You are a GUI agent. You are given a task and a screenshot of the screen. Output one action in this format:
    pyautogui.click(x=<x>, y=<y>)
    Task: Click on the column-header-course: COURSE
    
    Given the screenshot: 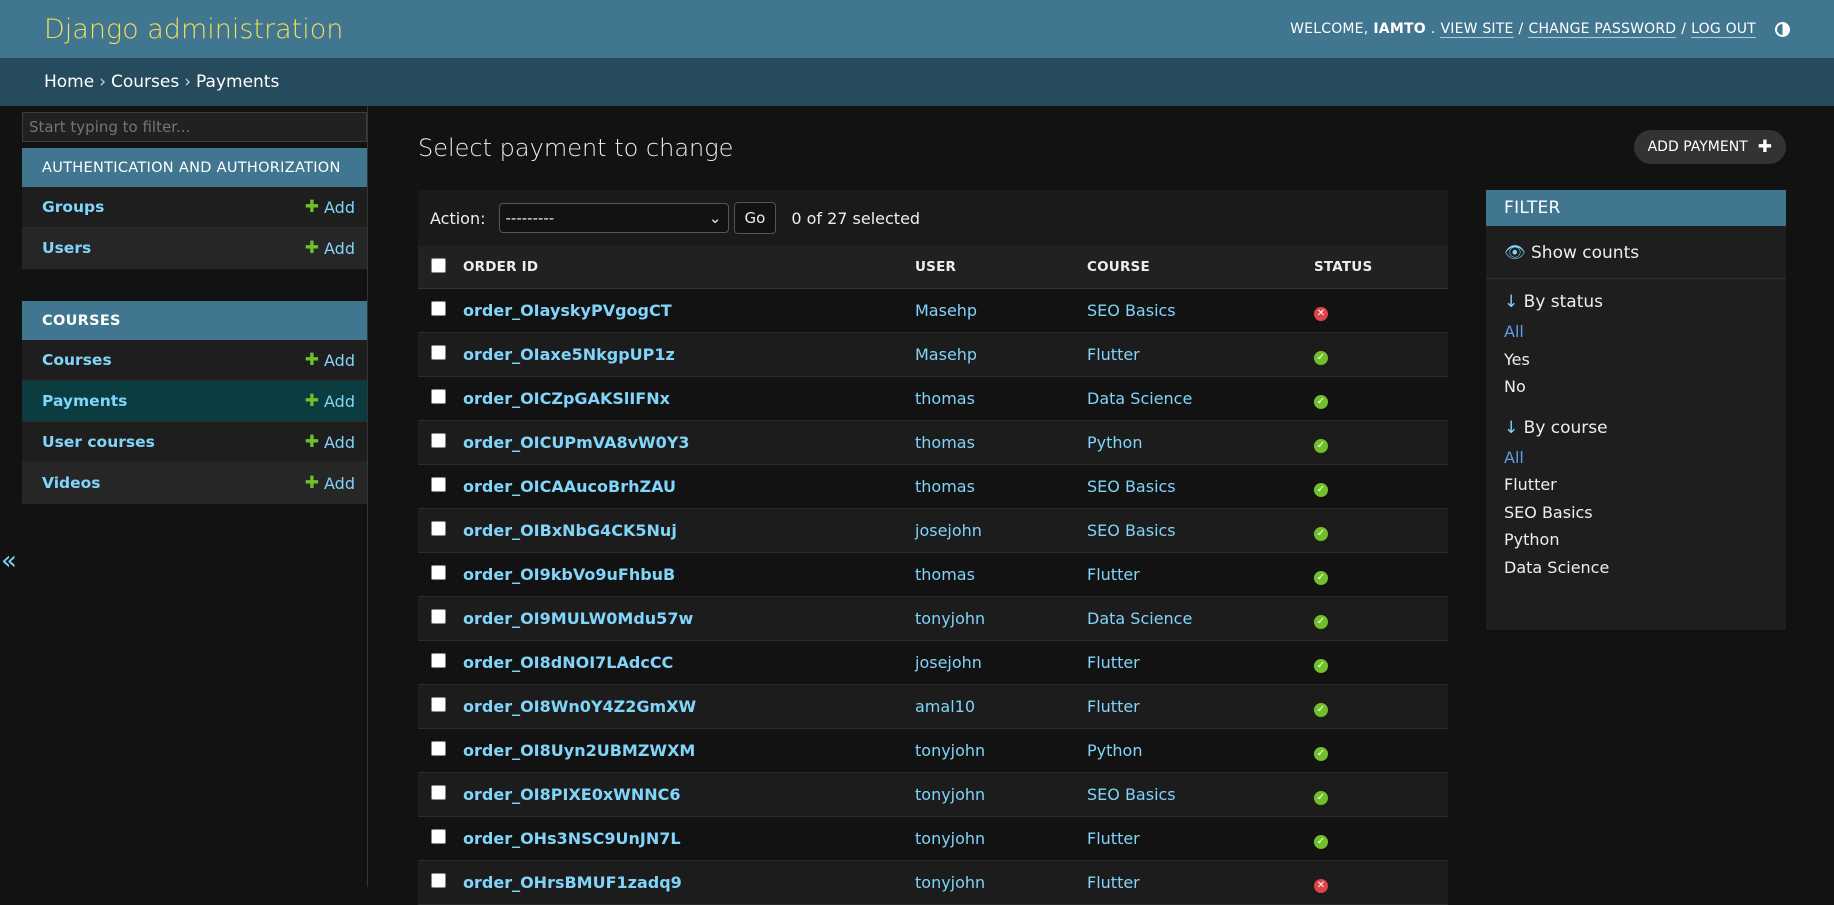 What is the action you would take?
    pyautogui.click(x=1199, y=267)
    